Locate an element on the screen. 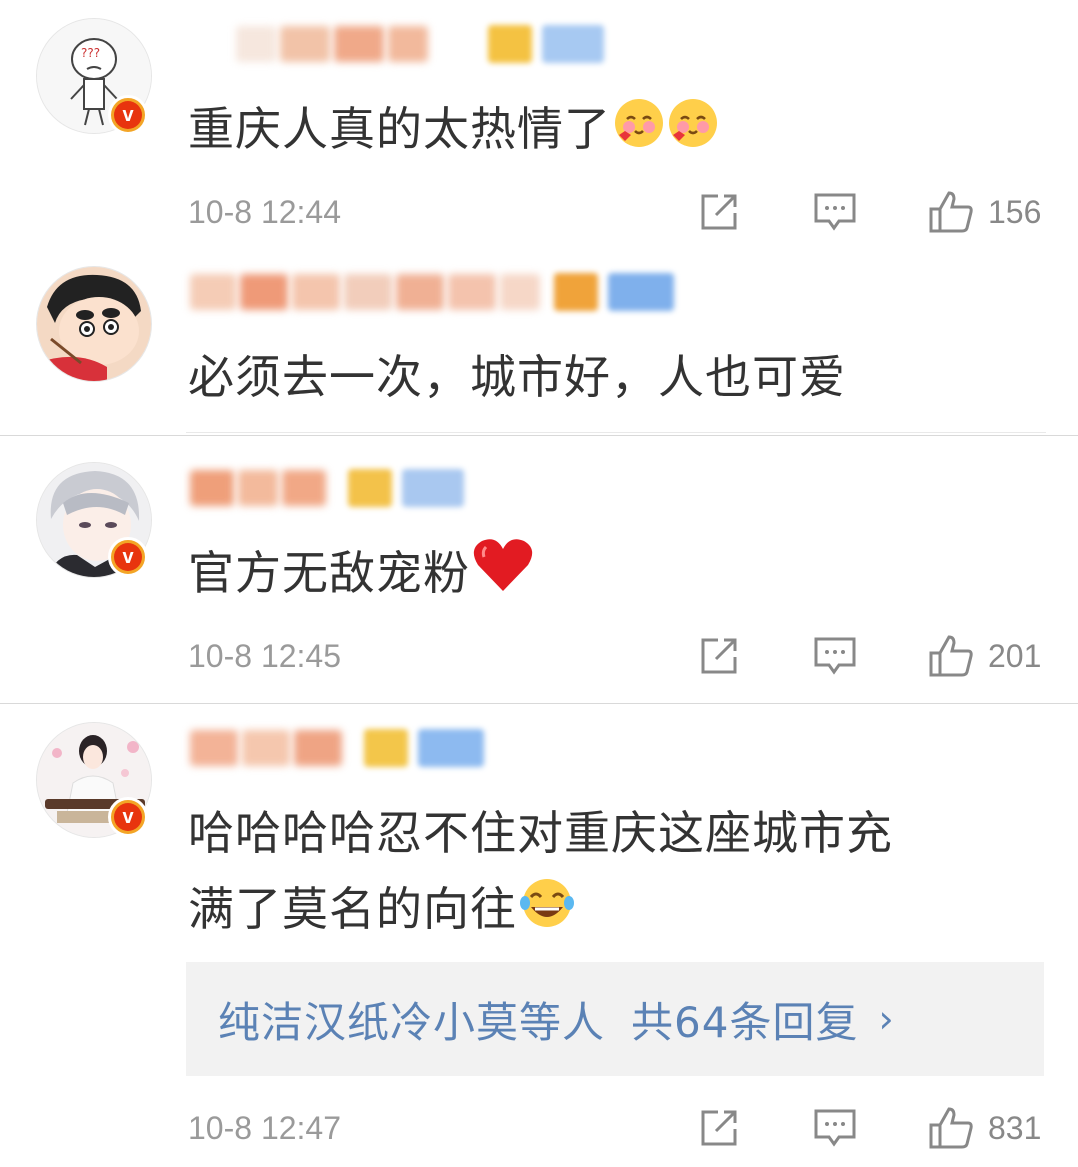 Image resolution: width=1078 pixels, height=1167 pixels. like-count: 156 is located at coordinates (1015, 211).